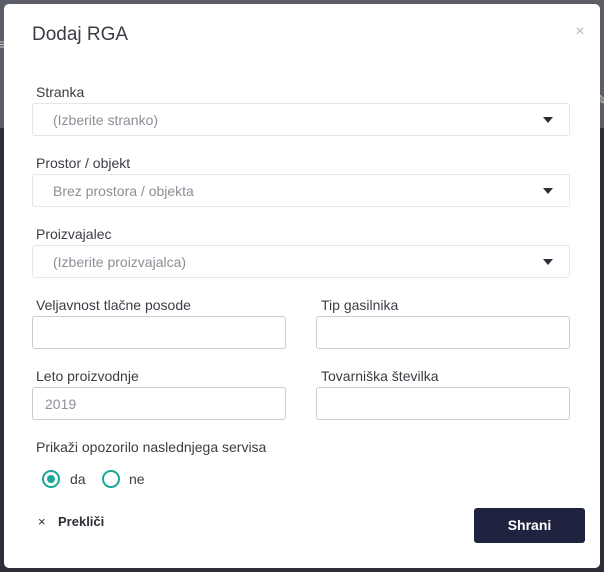 The width and height of the screenshot is (604, 572). I want to click on proizvajalec-select: (Izberite proizvajalca), so click(301, 261).